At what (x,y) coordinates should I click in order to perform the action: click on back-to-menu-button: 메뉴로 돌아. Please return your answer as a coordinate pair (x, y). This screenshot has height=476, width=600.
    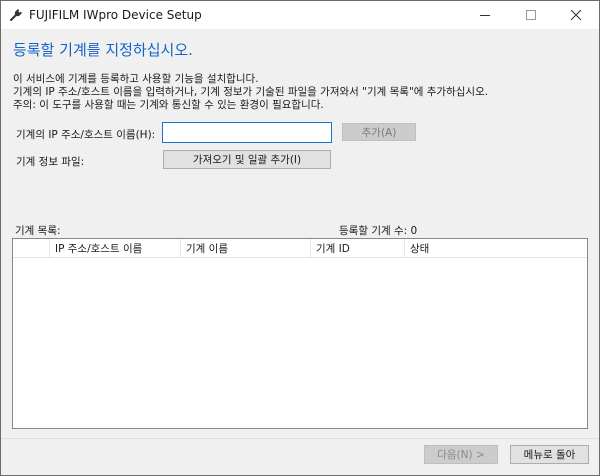
    Looking at the image, I should click on (549, 454).